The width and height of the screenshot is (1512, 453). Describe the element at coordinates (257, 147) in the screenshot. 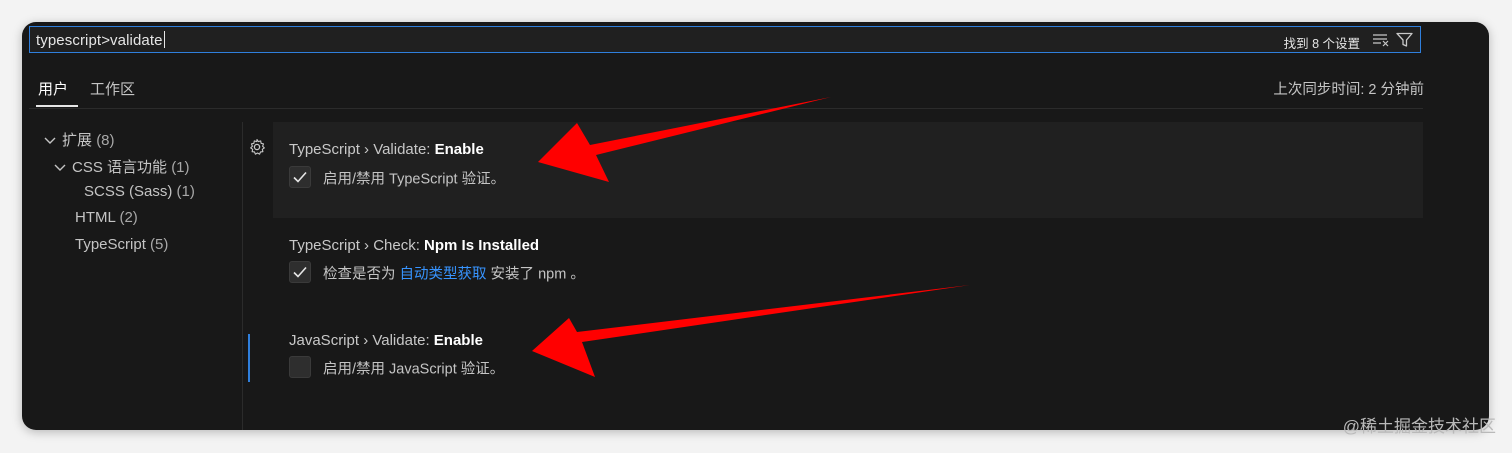

I see `gear-icon` at that location.